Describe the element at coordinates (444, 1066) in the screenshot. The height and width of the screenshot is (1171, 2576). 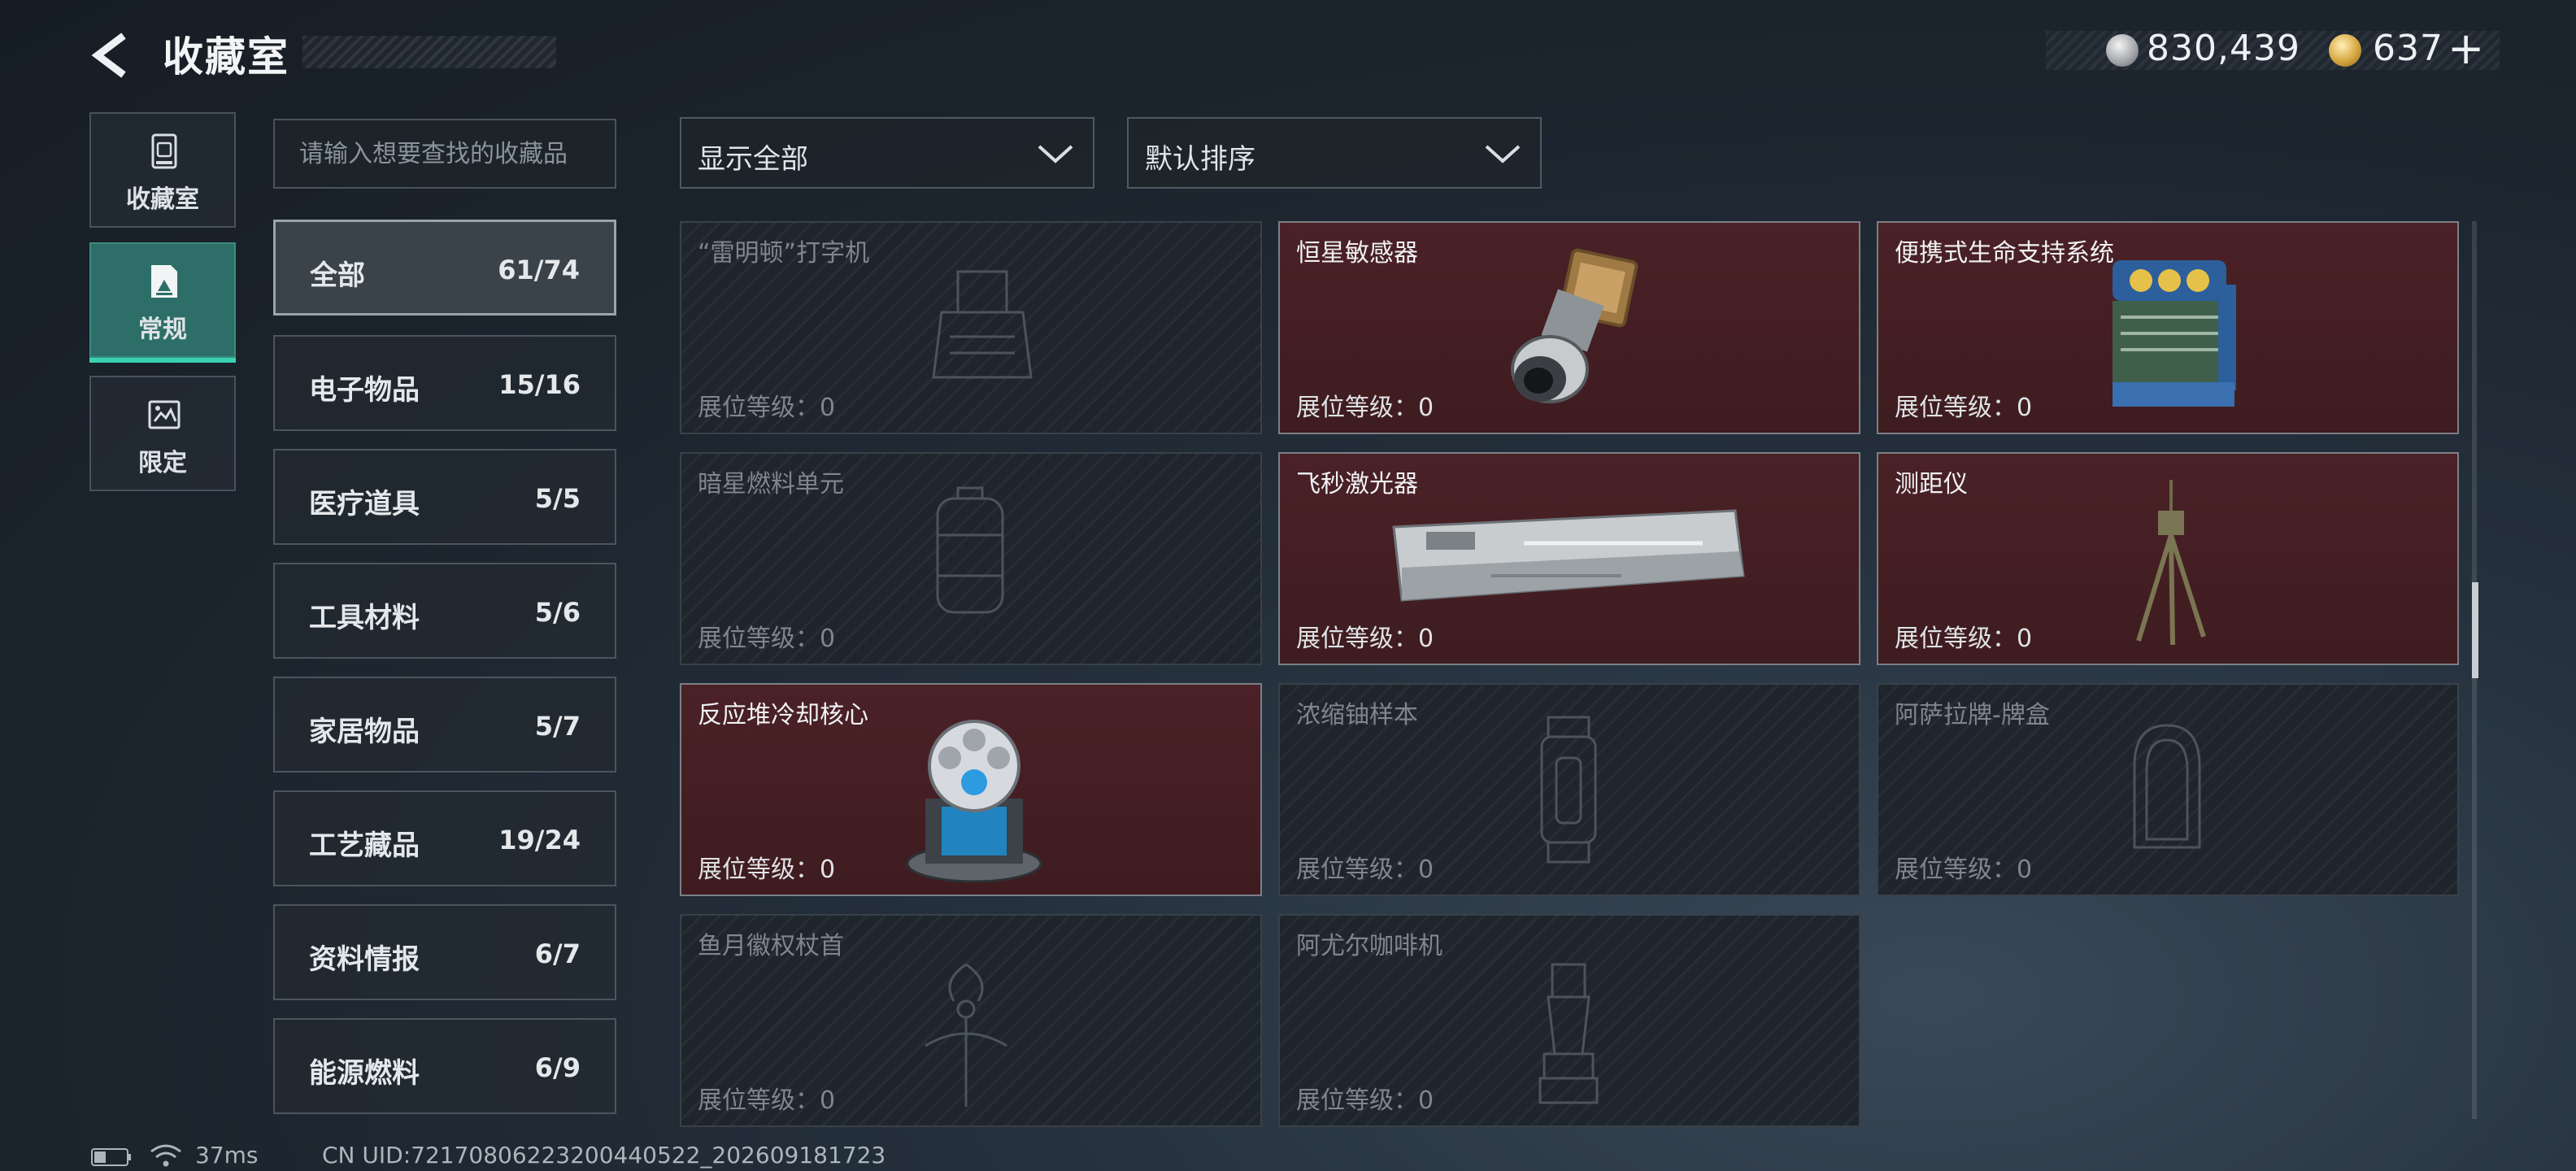
I see `category-fuel: 能源燃料 6/9` at that location.